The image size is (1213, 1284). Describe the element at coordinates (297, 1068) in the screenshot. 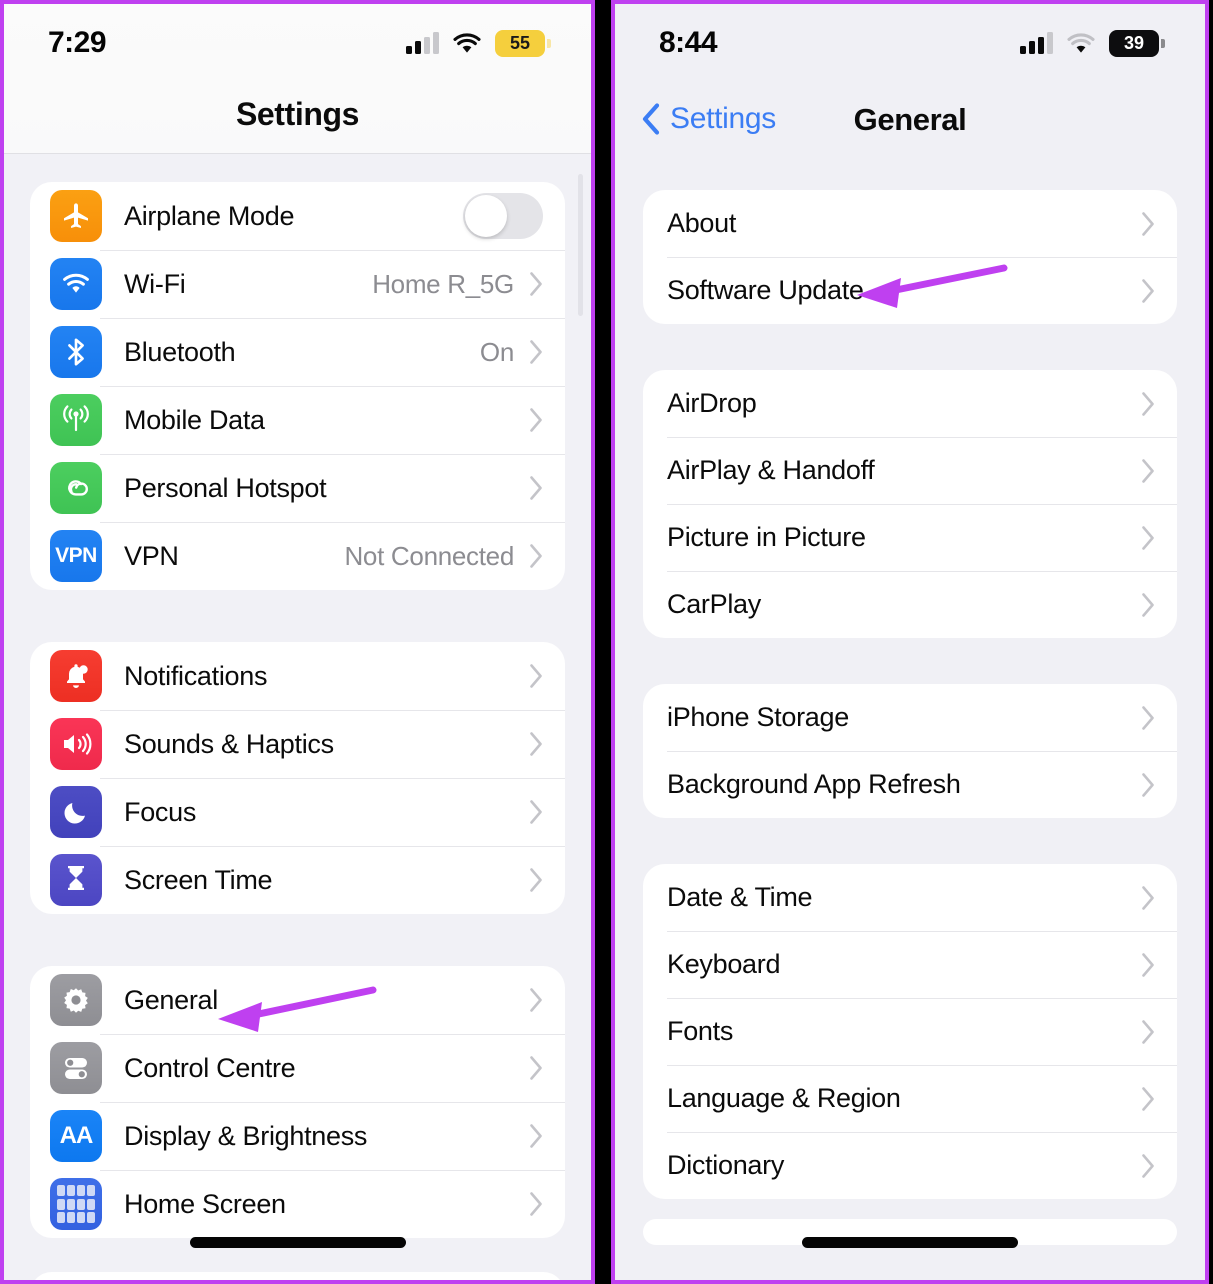

I see `row-control-centre: Control Centre` at that location.